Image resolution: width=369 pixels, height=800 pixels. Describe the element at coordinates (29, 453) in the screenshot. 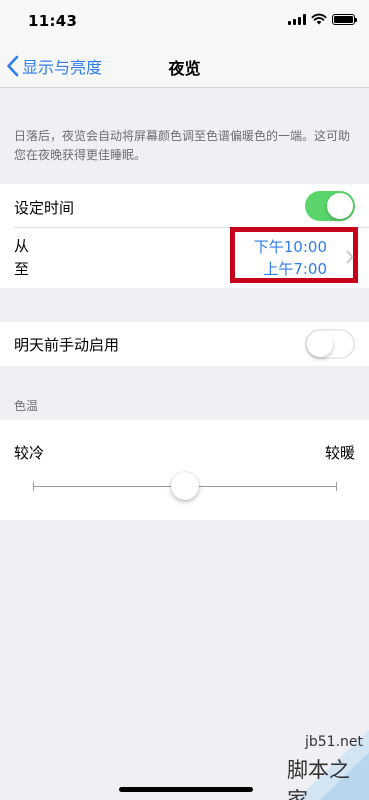

I see `cooler-label: 较冷` at that location.